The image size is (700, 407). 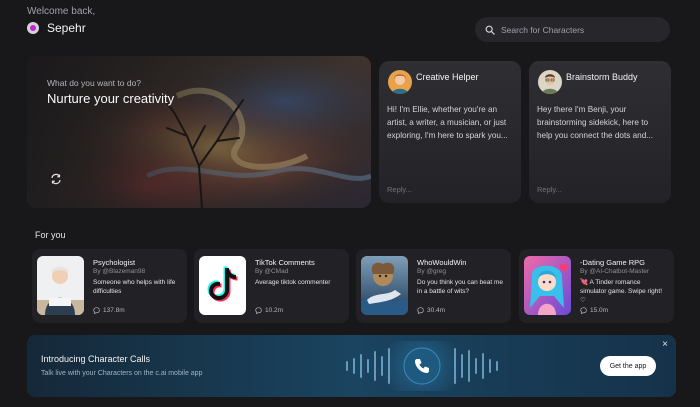 What do you see at coordinates (119, 271) in the screenshot?
I see `character-author: By @Blazeman98` at bounding box center [119, 271].